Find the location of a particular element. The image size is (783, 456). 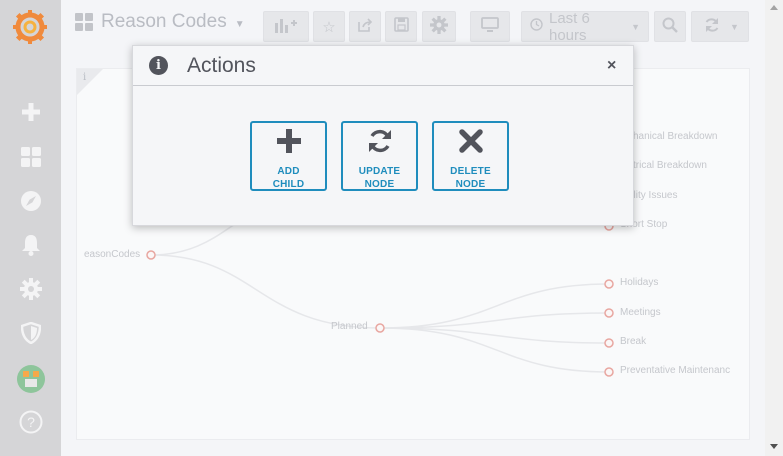

refresh-button: ▼ is located at coordinates (720, 26).